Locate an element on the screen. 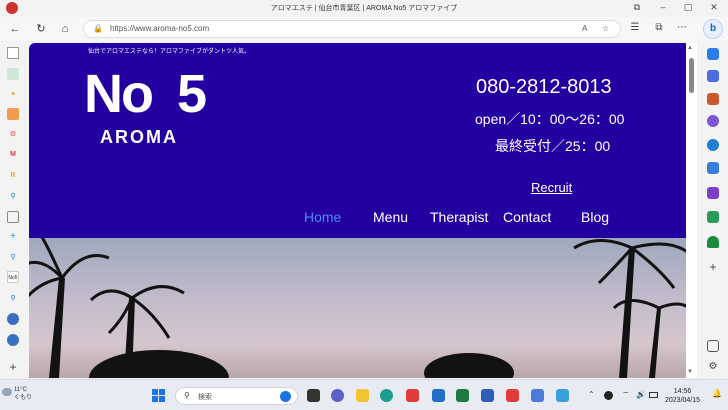  weather-temperature: 11°C is located at coordinates (20, 390).